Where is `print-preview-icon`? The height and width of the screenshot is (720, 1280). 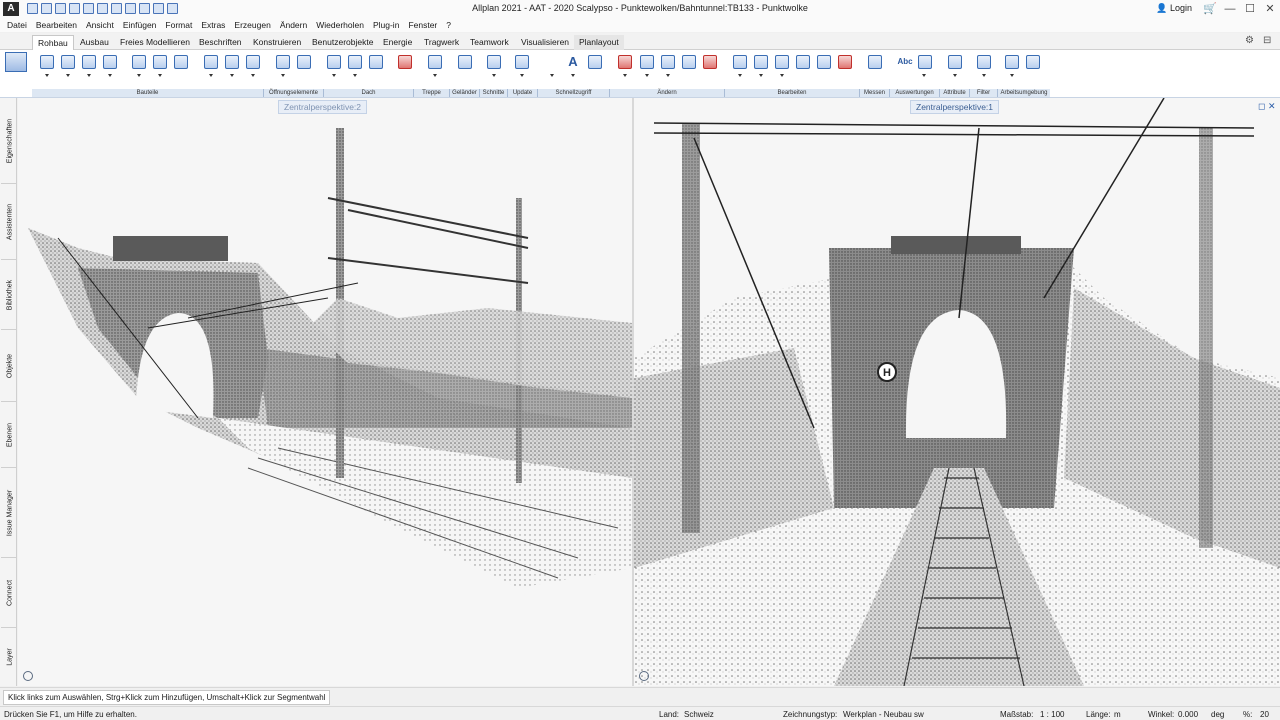 print-preview-icon is located at coordinates (88, 8).